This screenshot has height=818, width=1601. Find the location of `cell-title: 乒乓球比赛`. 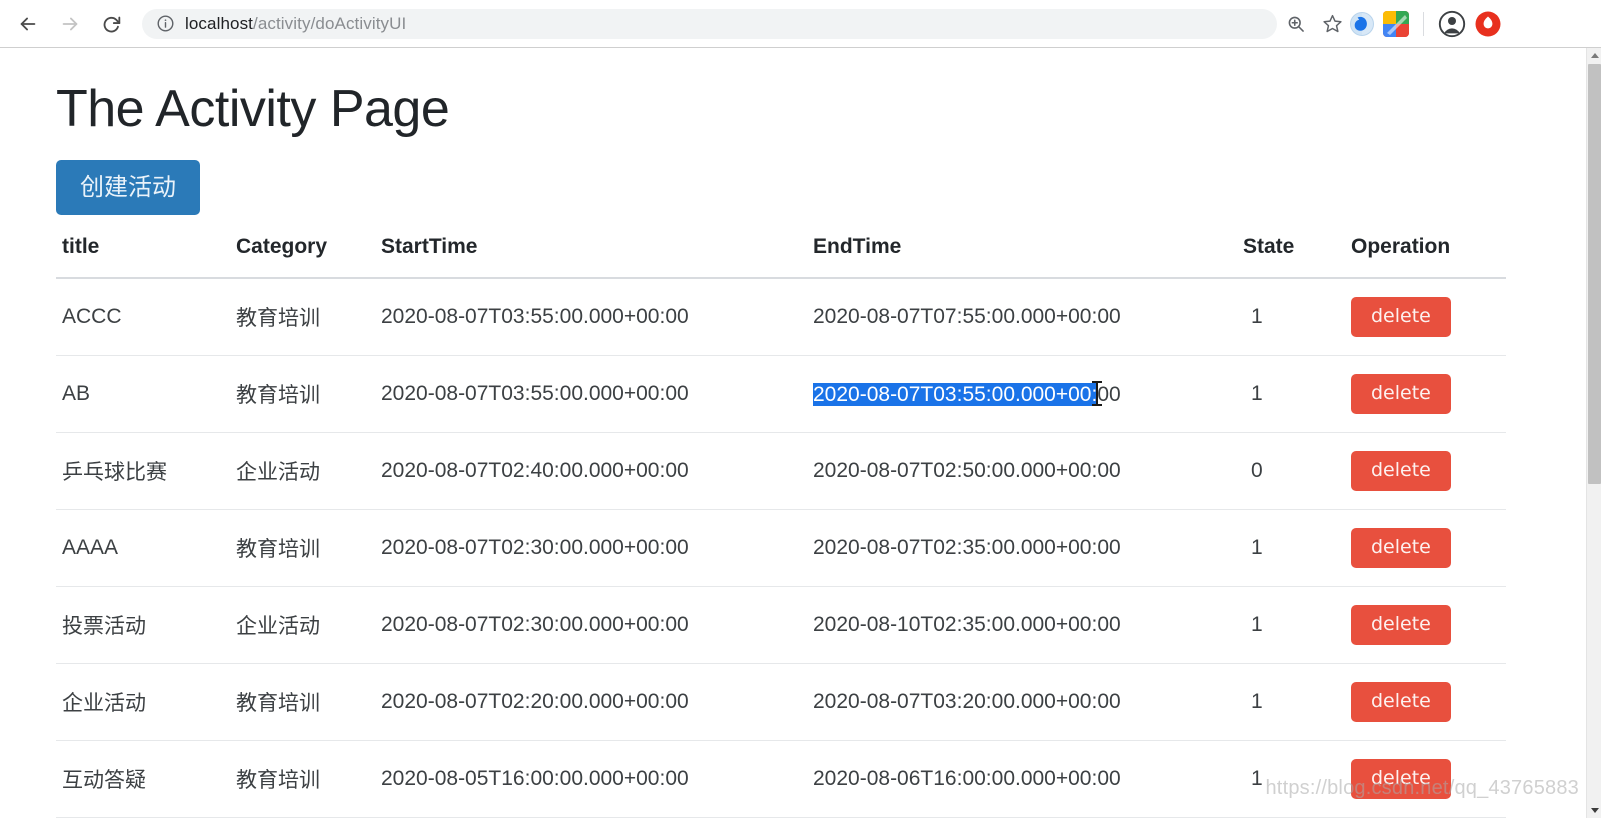

cell-title: 乒乓球比赛 is located at coordinates (146, 471).